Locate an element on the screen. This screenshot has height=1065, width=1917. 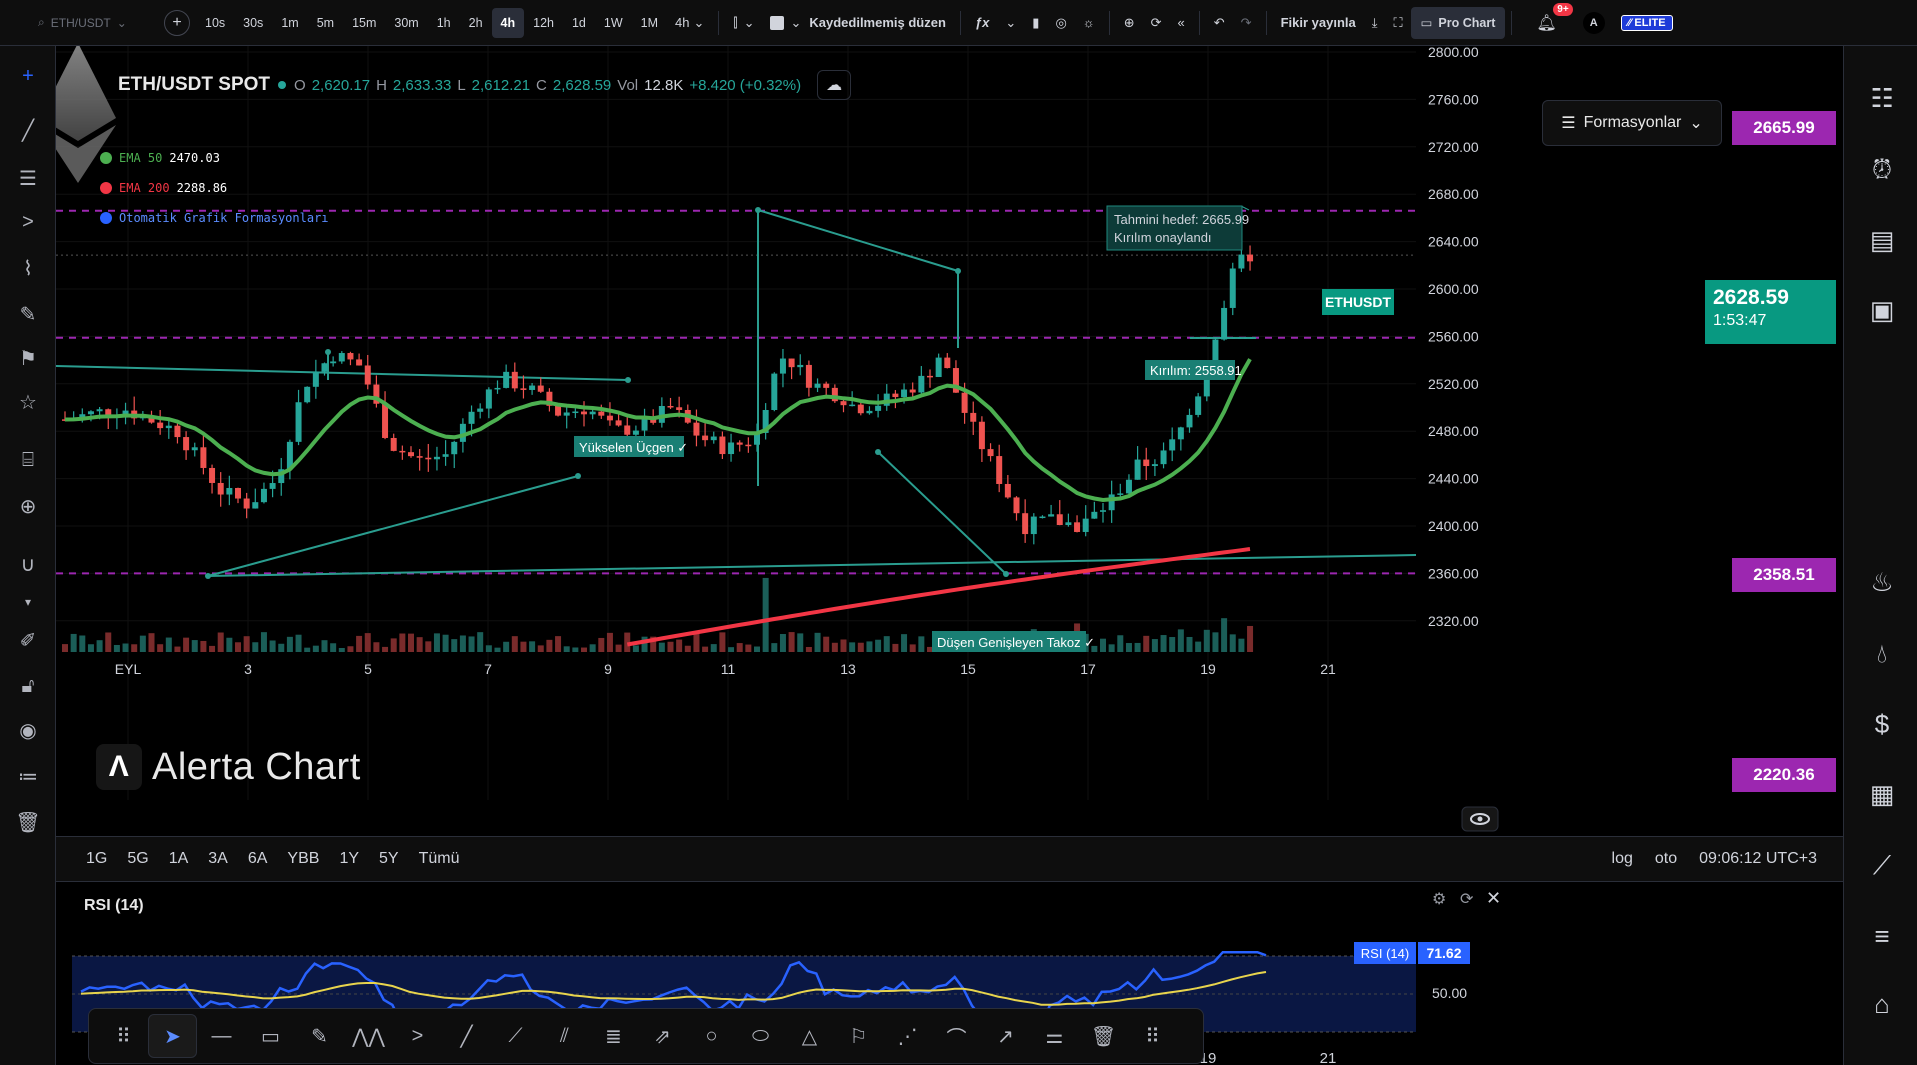
undo-button: ↶ is located at coordinates (1219, 23).